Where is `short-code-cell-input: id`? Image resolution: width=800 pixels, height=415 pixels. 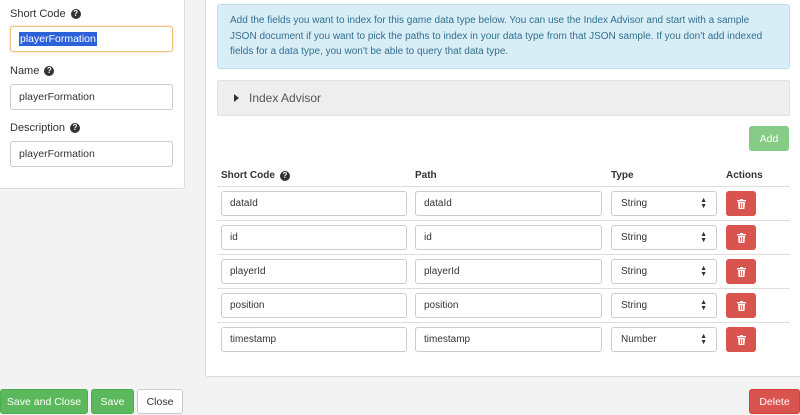
short-code-cell-input: id is located at coordinates (314, 237).